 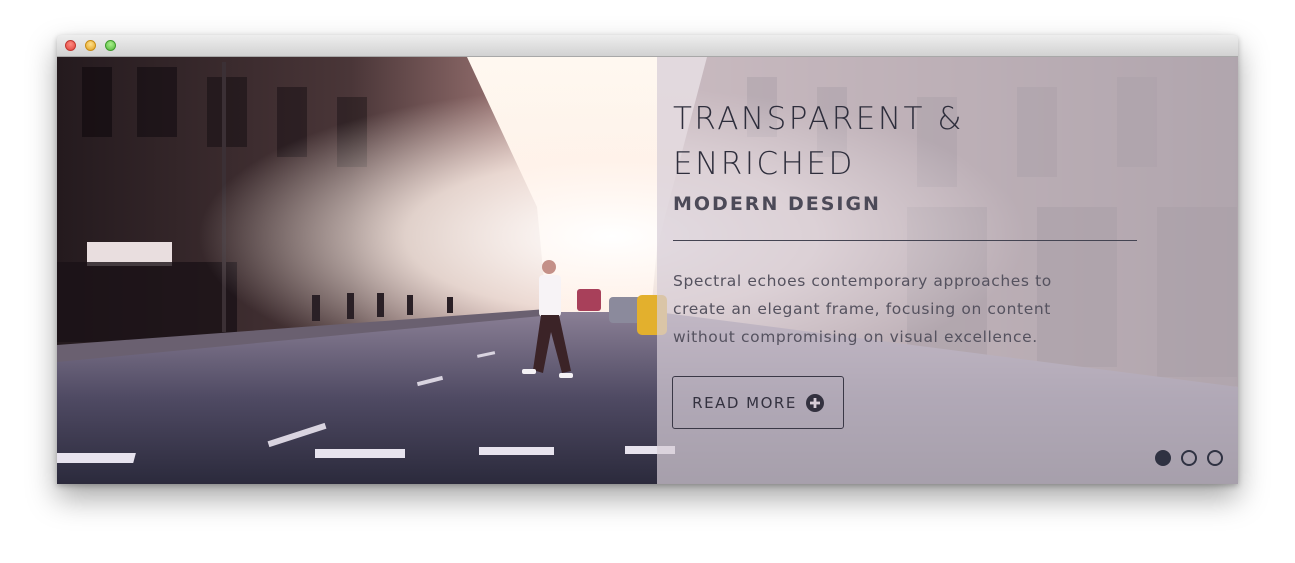 What do you see at coordinates (905, 240) in the screenshot?
I see `divider-line` at bounding box center [905, 240].